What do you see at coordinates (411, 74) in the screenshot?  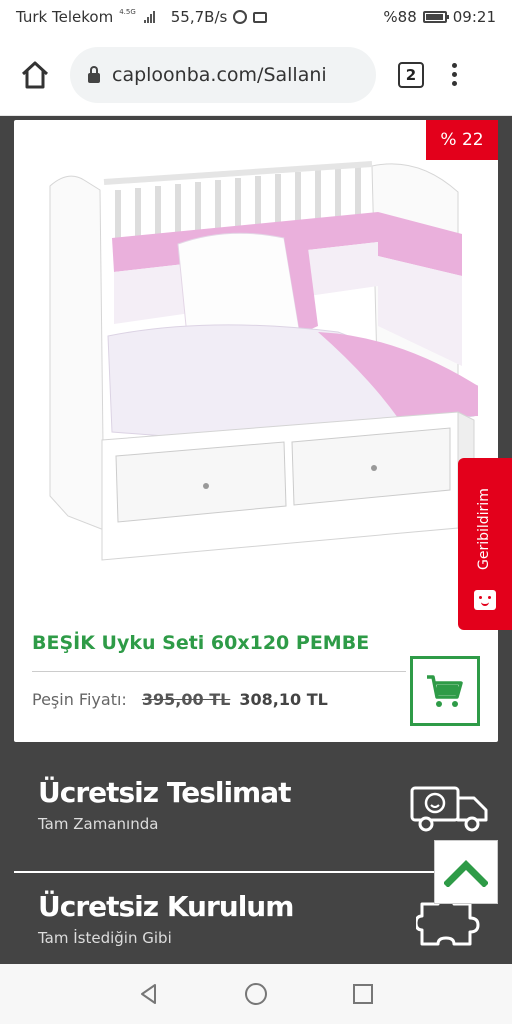 I see `tab-switcher-button: 2` at bounding box center [411, 74].